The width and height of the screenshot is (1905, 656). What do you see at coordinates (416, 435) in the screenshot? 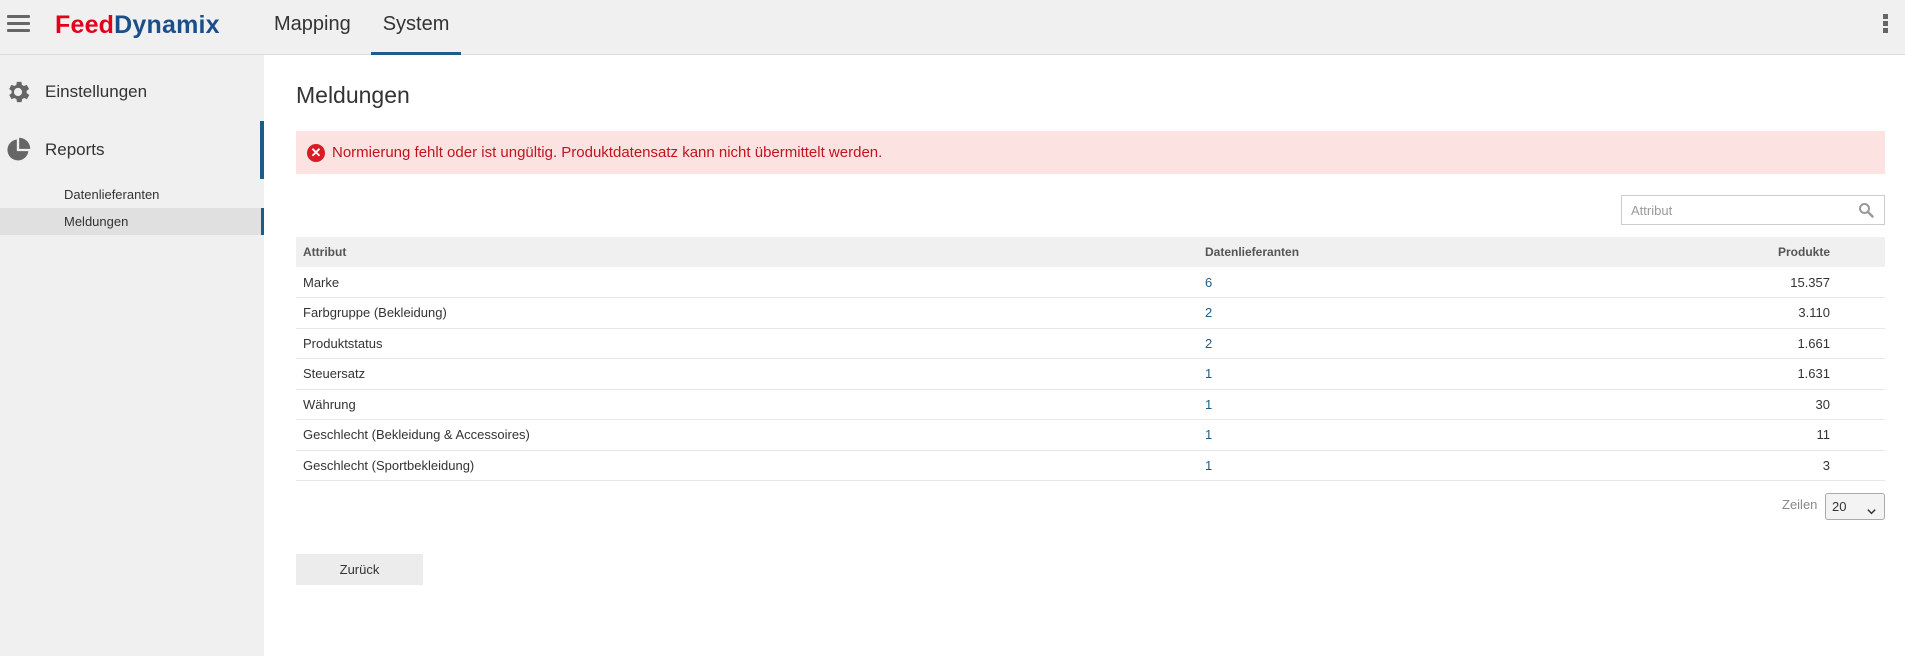
I see `cell-attribut: Geschlecht (Bekleidung & Accessoires)` at bounding box center [416, 435].